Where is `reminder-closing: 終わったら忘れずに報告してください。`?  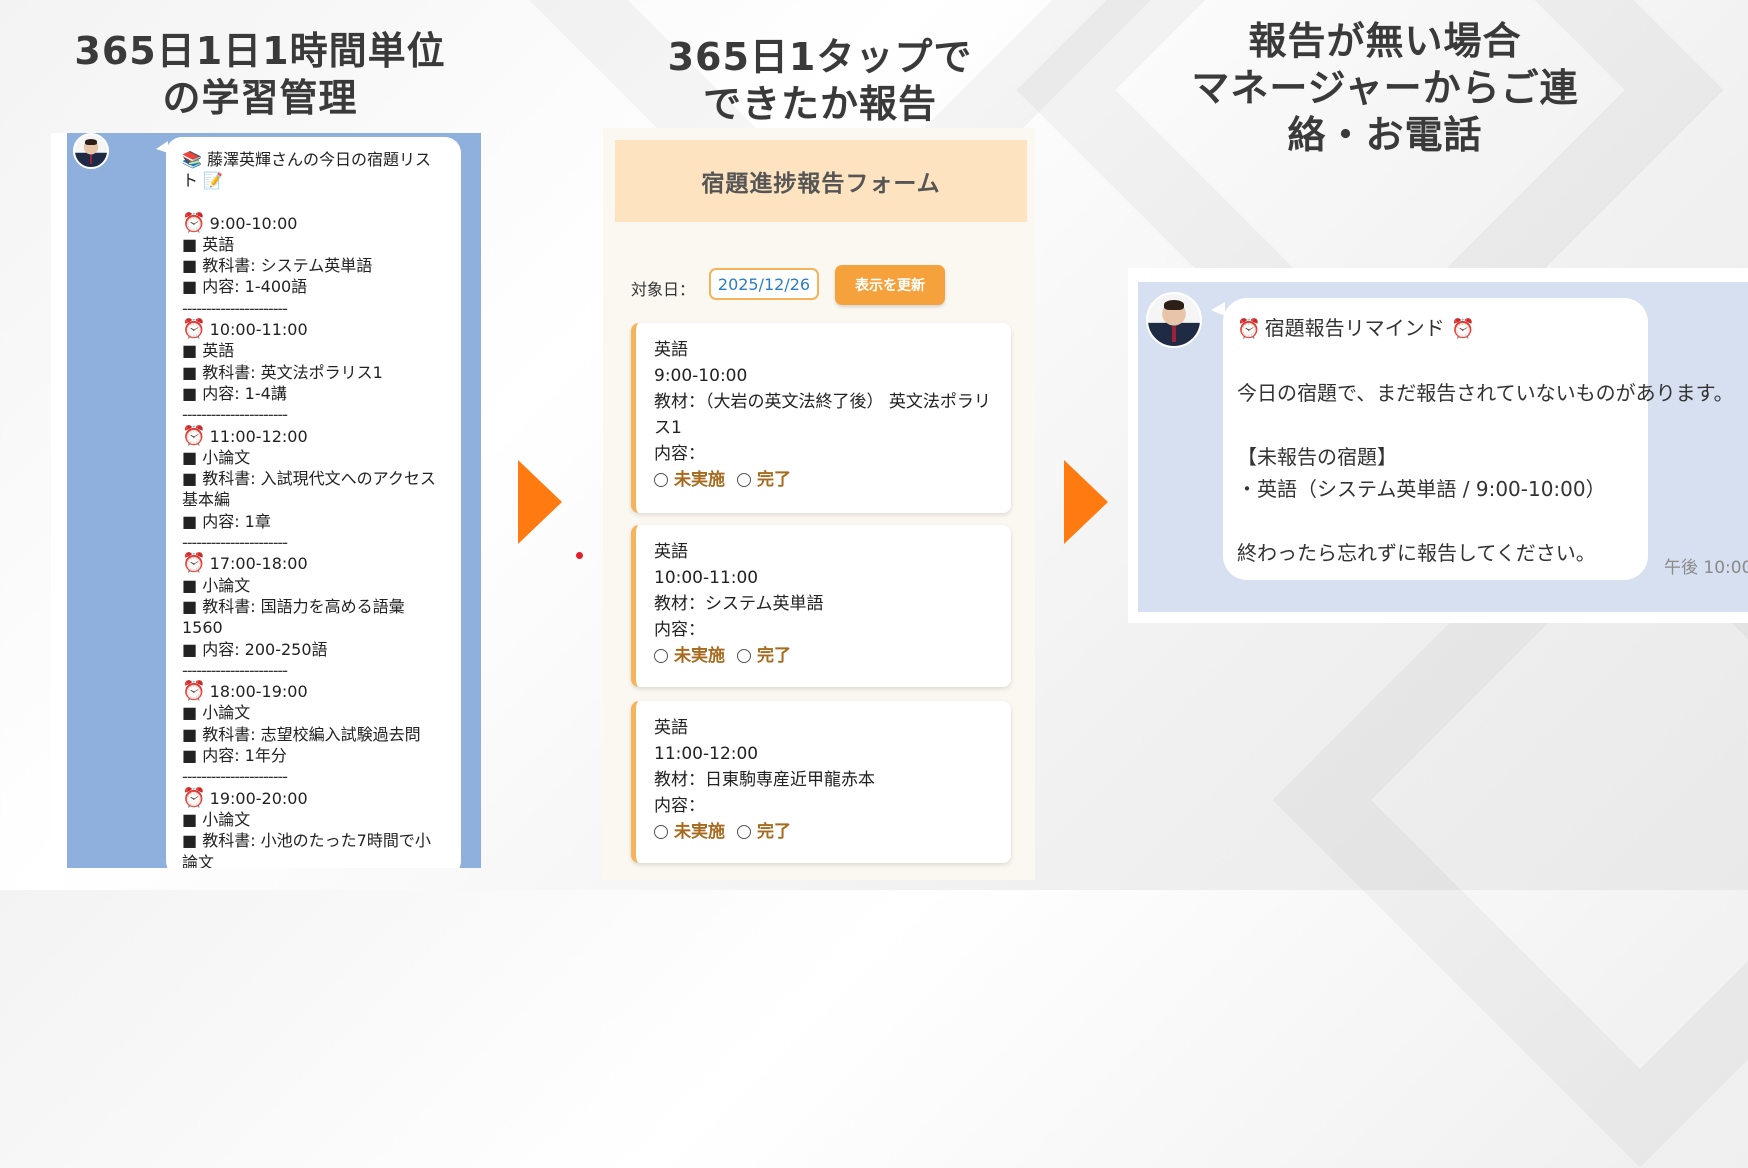 reminder-closing: 終わったら忘れずに報告してください。 is located at coordinates (1416, 553).